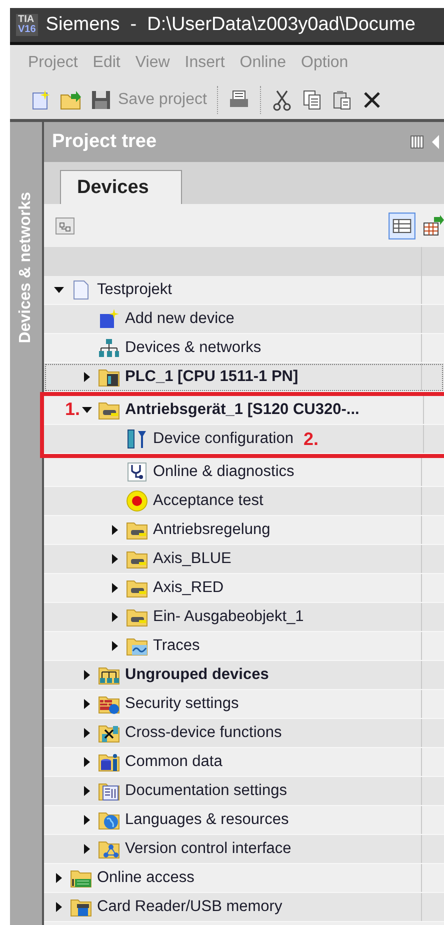  What do you see at coordinates (189, 907) in the screenshot?
I see `tree-item-label: Card Reader/USB memory` at bounding box center [189, 907].